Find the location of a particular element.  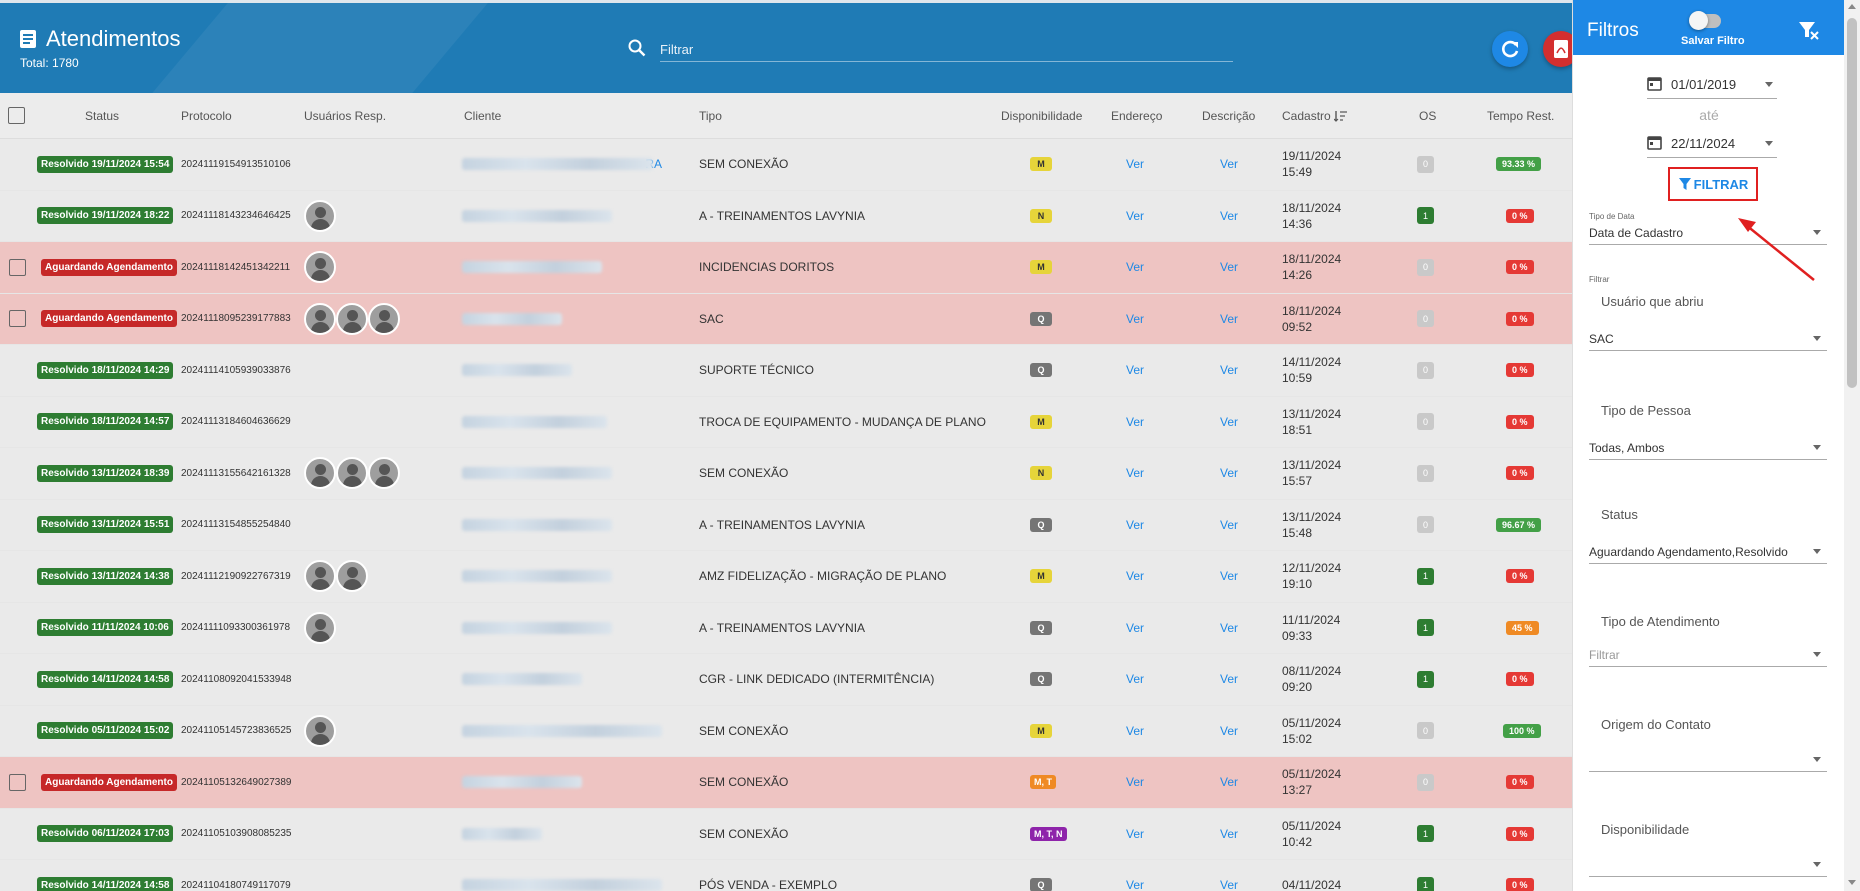

search-input is located at coordinates (946, 50).